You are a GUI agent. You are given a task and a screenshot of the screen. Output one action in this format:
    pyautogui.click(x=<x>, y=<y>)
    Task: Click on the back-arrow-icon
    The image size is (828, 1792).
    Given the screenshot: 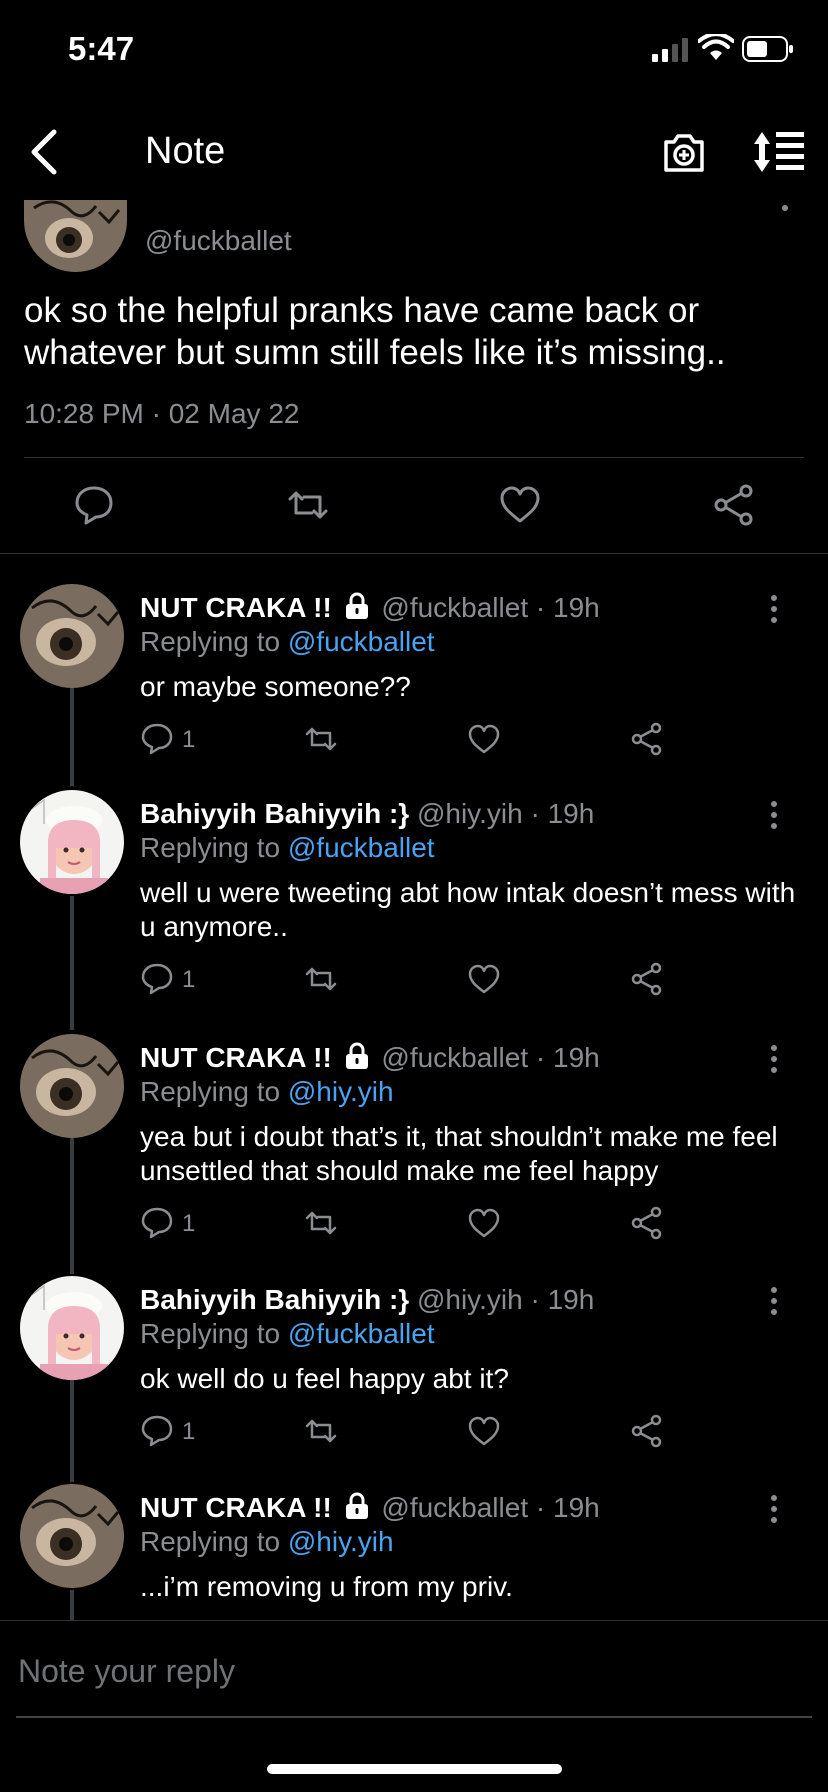 What is the action you would take?
    pyautogui.click(x=44, y=152)
    